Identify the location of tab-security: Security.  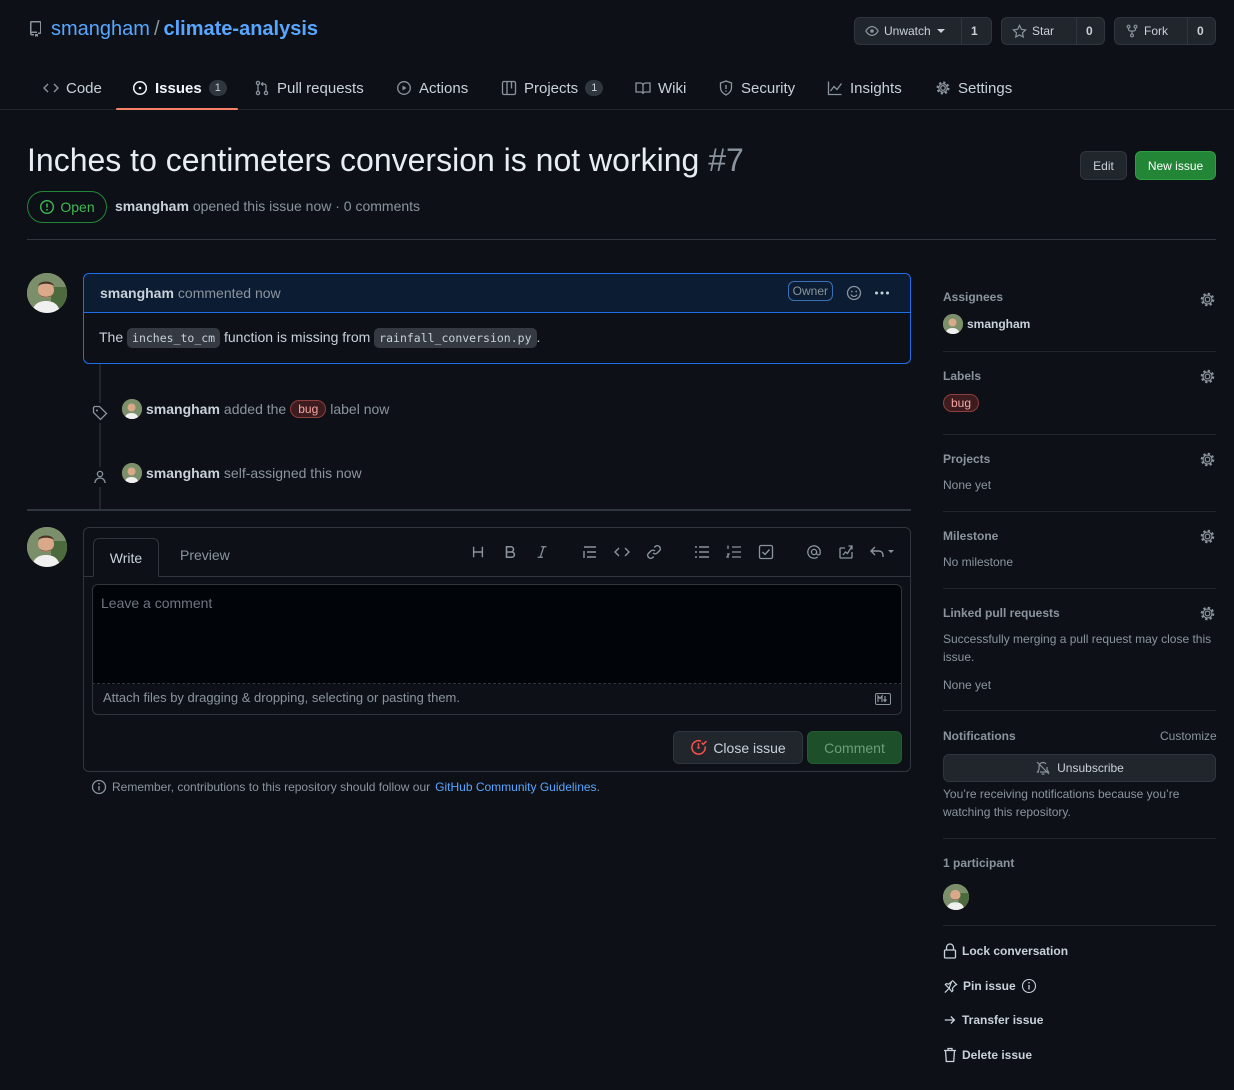
(756, 88).